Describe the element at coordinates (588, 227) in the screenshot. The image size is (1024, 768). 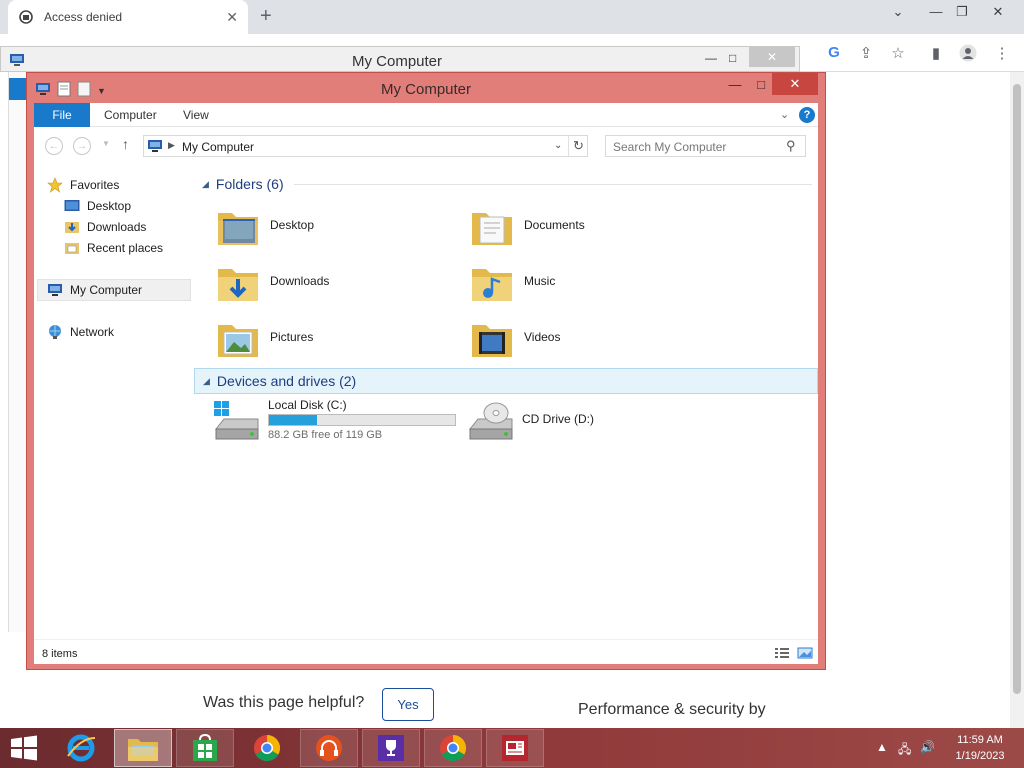
I see `folder-tile-documents: Documents` at that location.